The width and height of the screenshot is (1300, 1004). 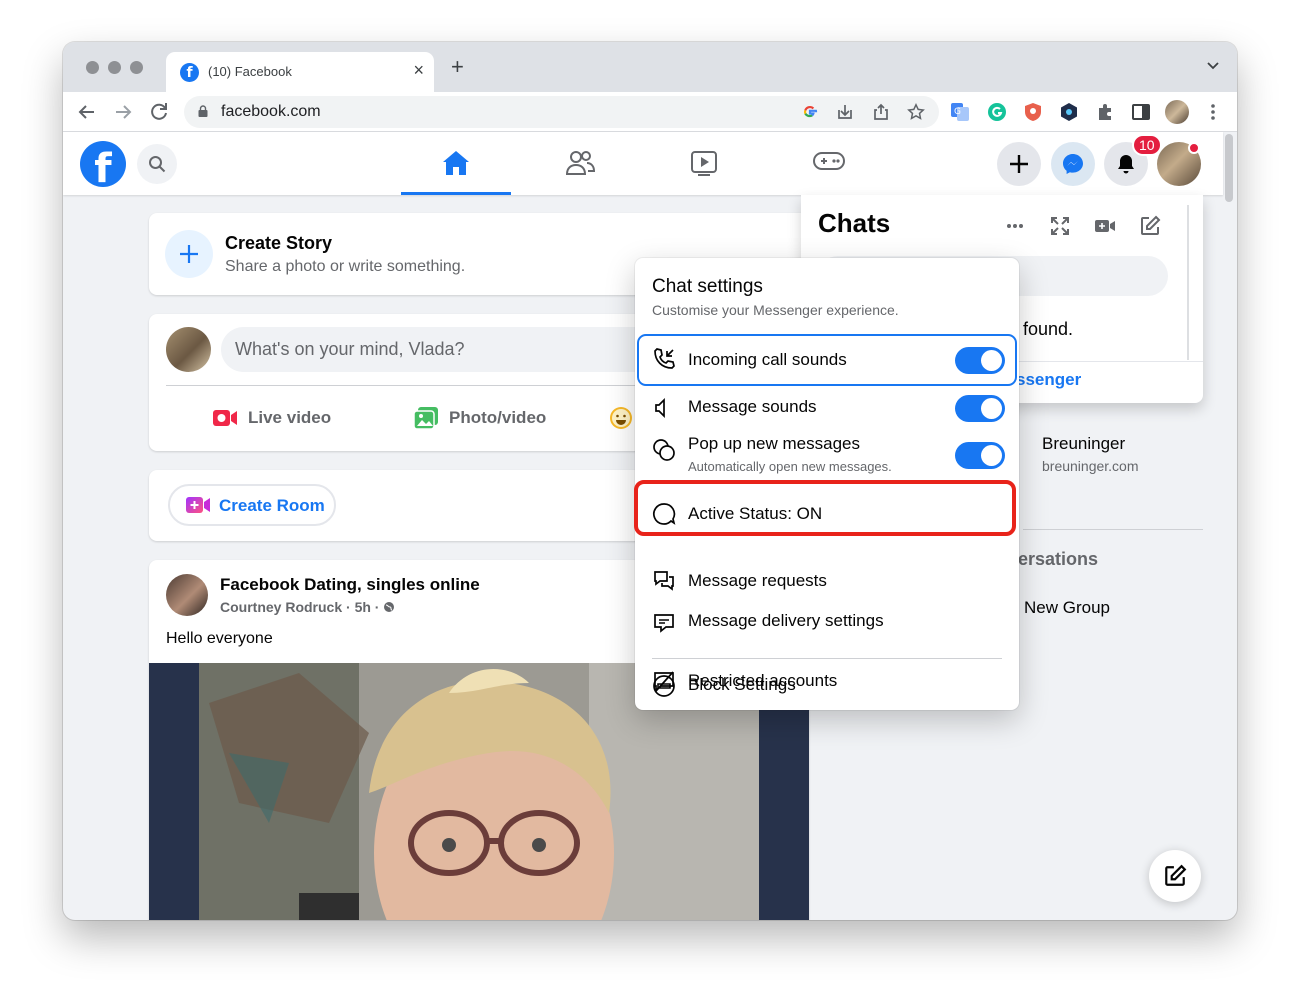 What do you see at coordinates (980, 360) in the screenshot?
I see `incoming-call-sounds-toggle` at bounding box center [980, 360].